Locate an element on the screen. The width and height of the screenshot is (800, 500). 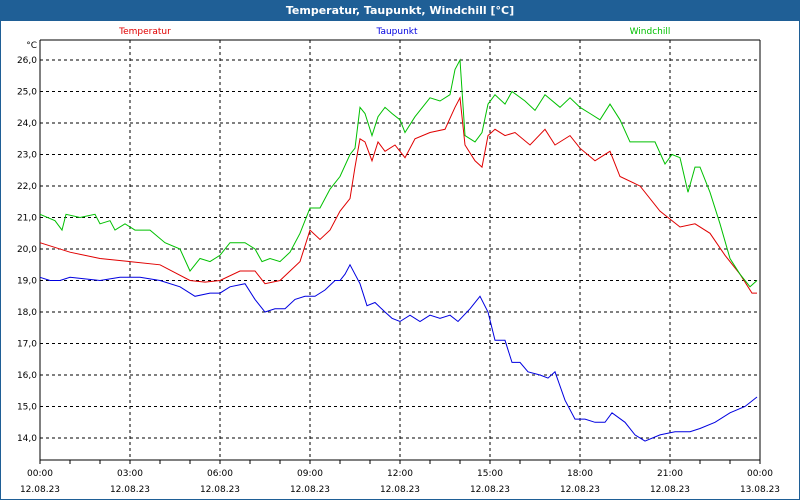
y-tick-label: 24,0 is located at coordinates (27, 124).